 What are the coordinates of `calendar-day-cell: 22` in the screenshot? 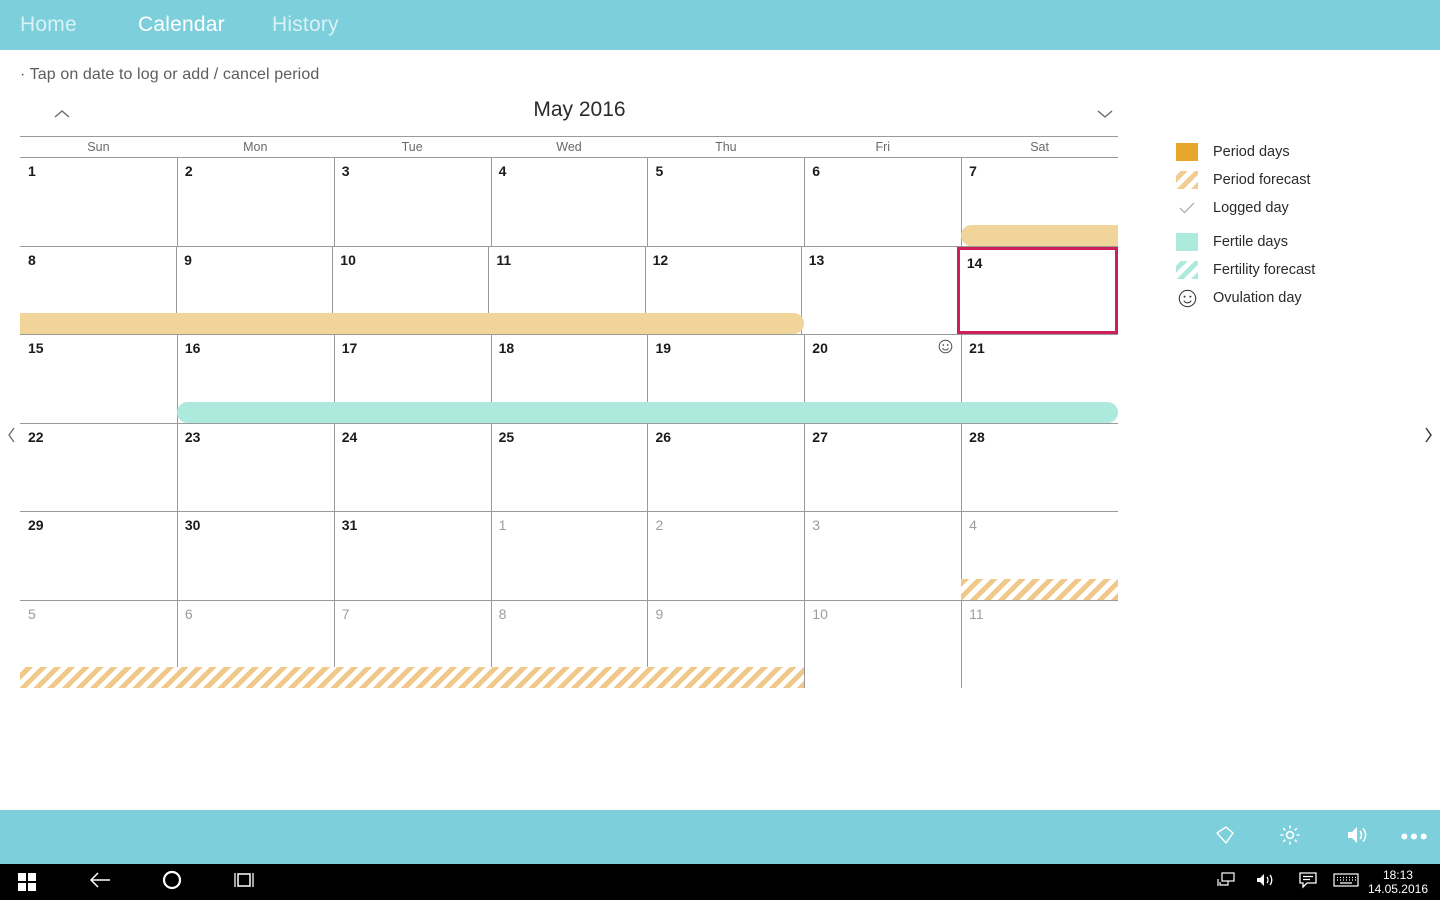 It's located at (98, 468).